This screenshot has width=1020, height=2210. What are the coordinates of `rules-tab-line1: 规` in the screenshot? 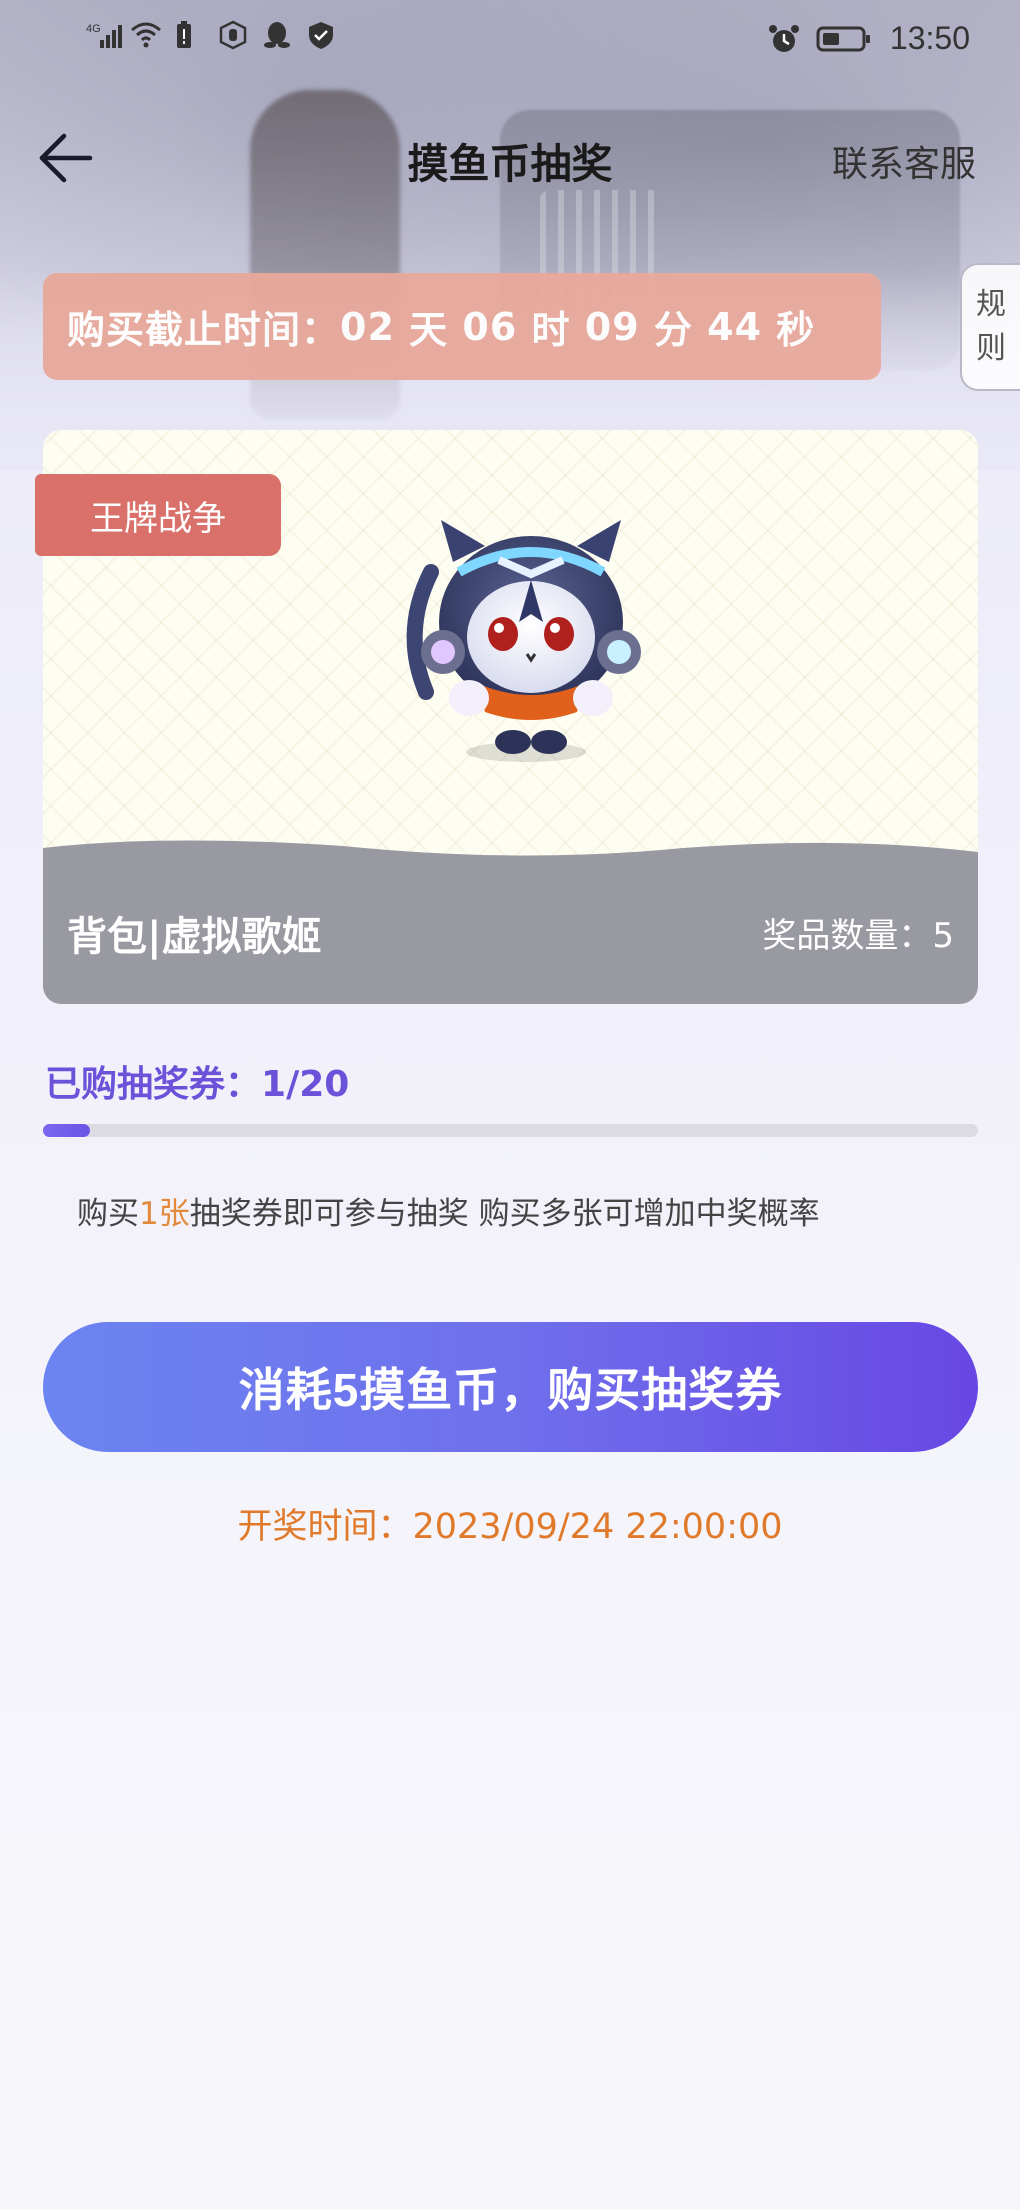 It's located at (991, 304).